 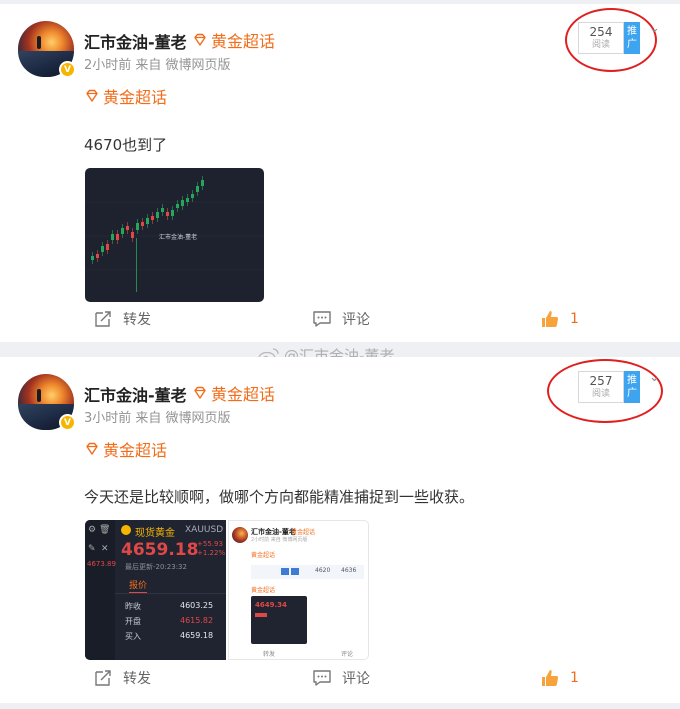 What do you see at coordinates (269, 654) in the screenshot?
I see `mini-action-left: 转发` at bounding box center [269, 654].